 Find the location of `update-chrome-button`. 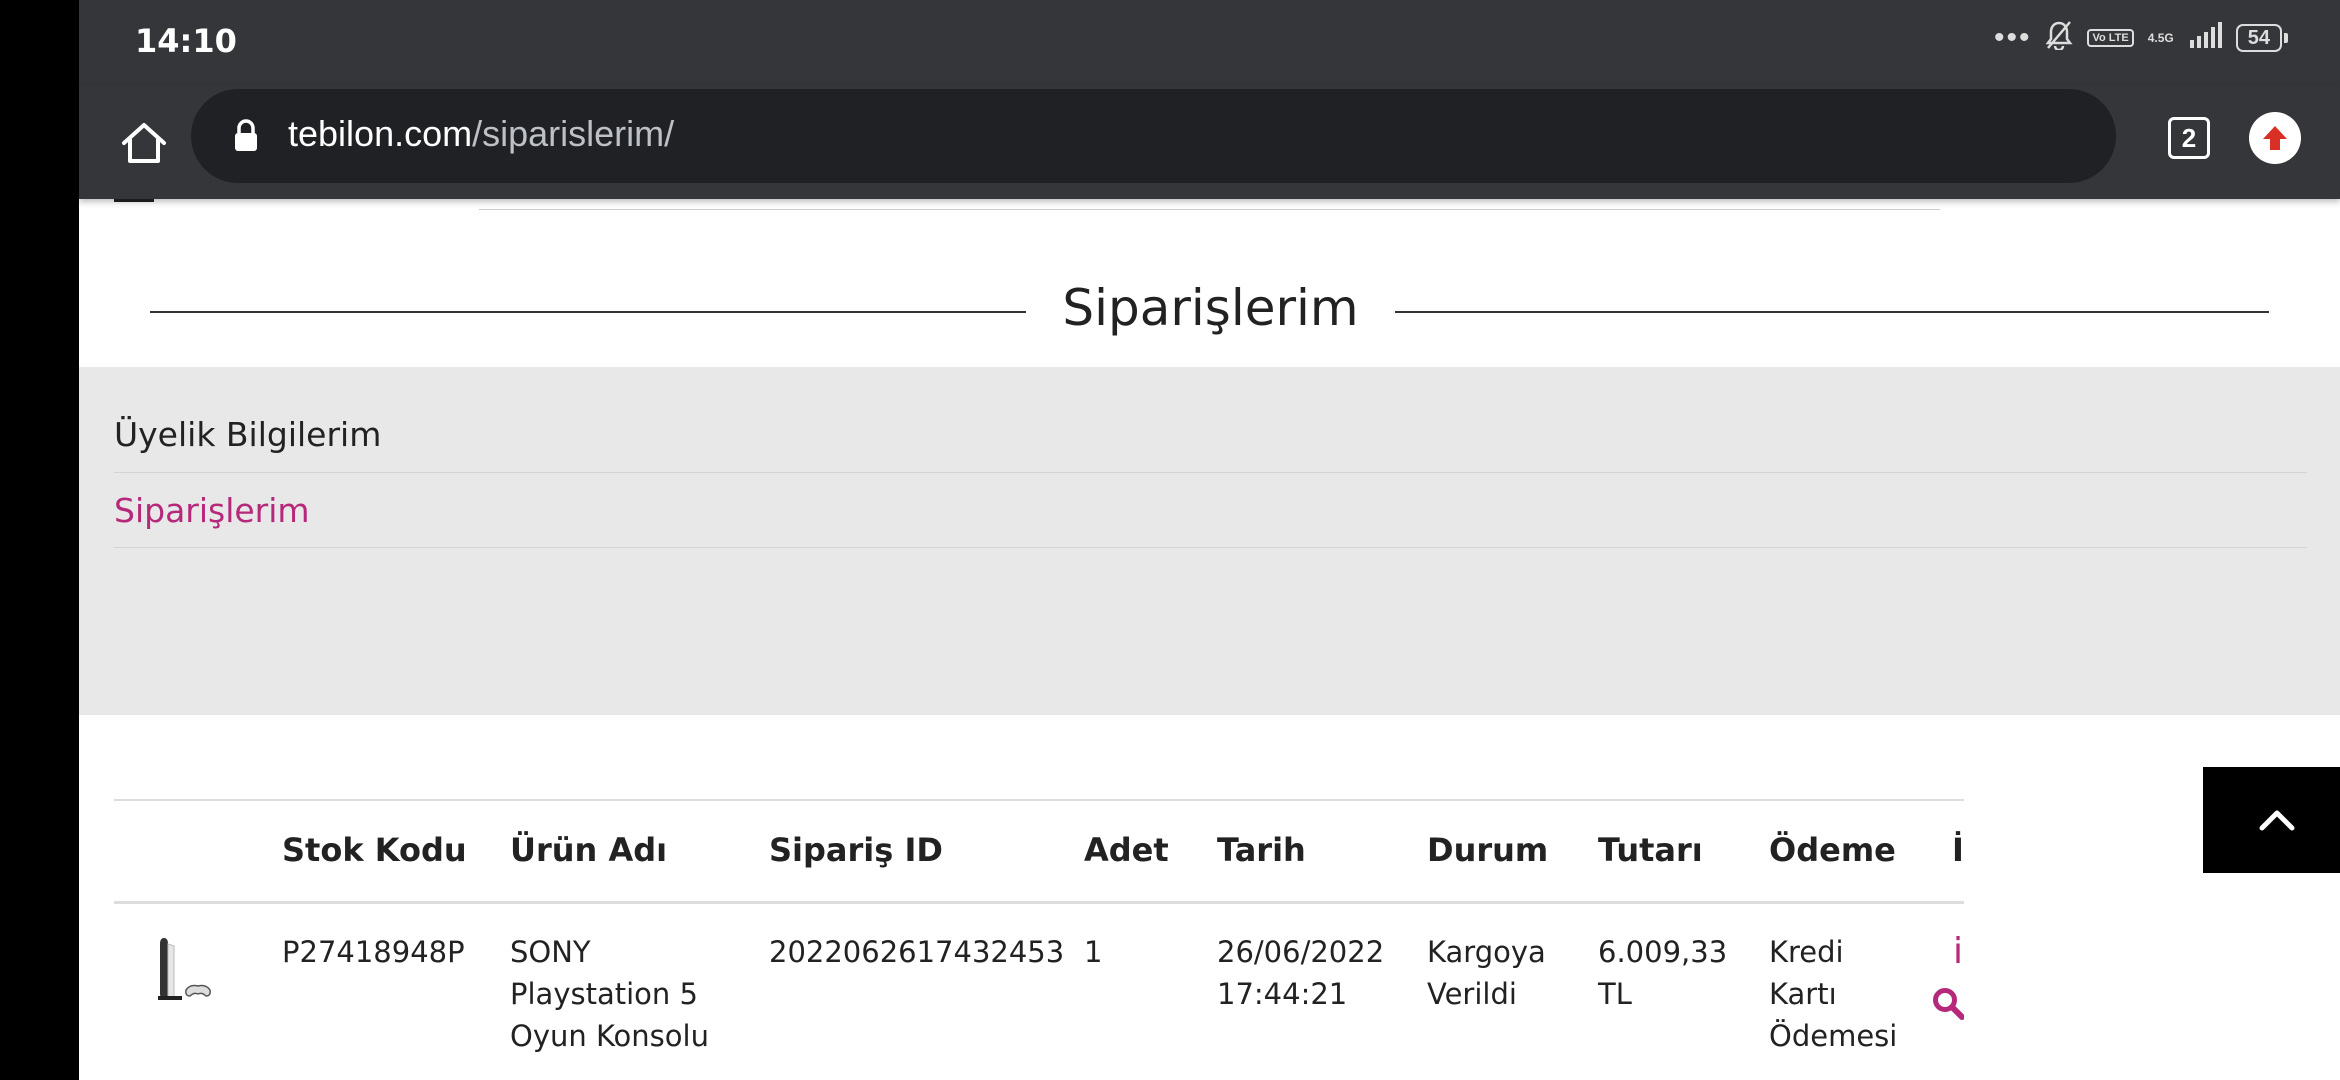

update-chrome-button is located at coordinates (2275, 138).